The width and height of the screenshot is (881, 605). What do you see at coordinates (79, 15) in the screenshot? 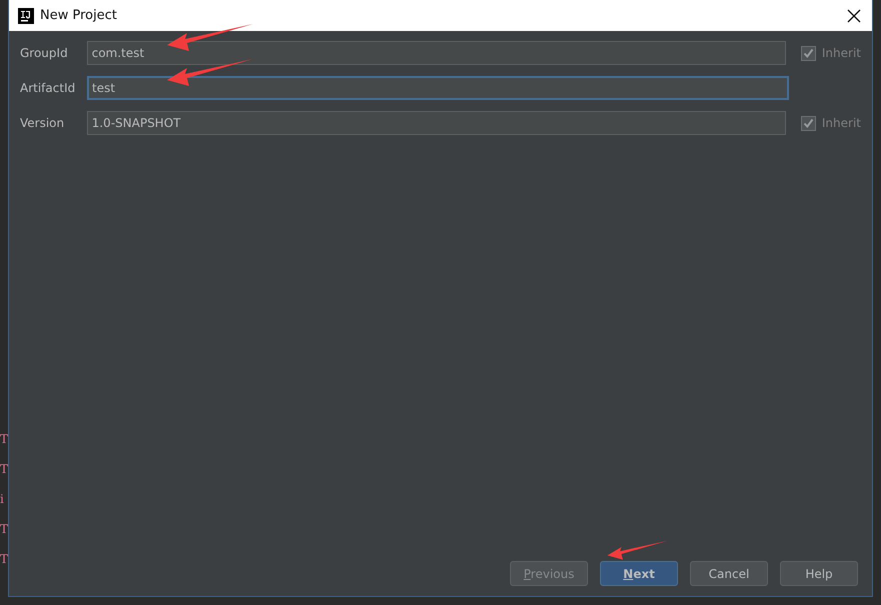
I see `window-title: New Project` at bounding box center [79, 15].